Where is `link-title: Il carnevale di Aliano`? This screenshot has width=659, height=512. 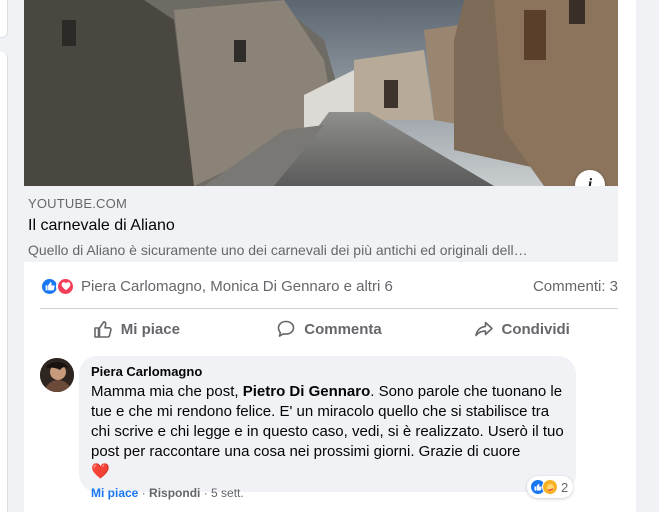 link-title: Il carnevale di Aliano is located at coordinates (315, 226).